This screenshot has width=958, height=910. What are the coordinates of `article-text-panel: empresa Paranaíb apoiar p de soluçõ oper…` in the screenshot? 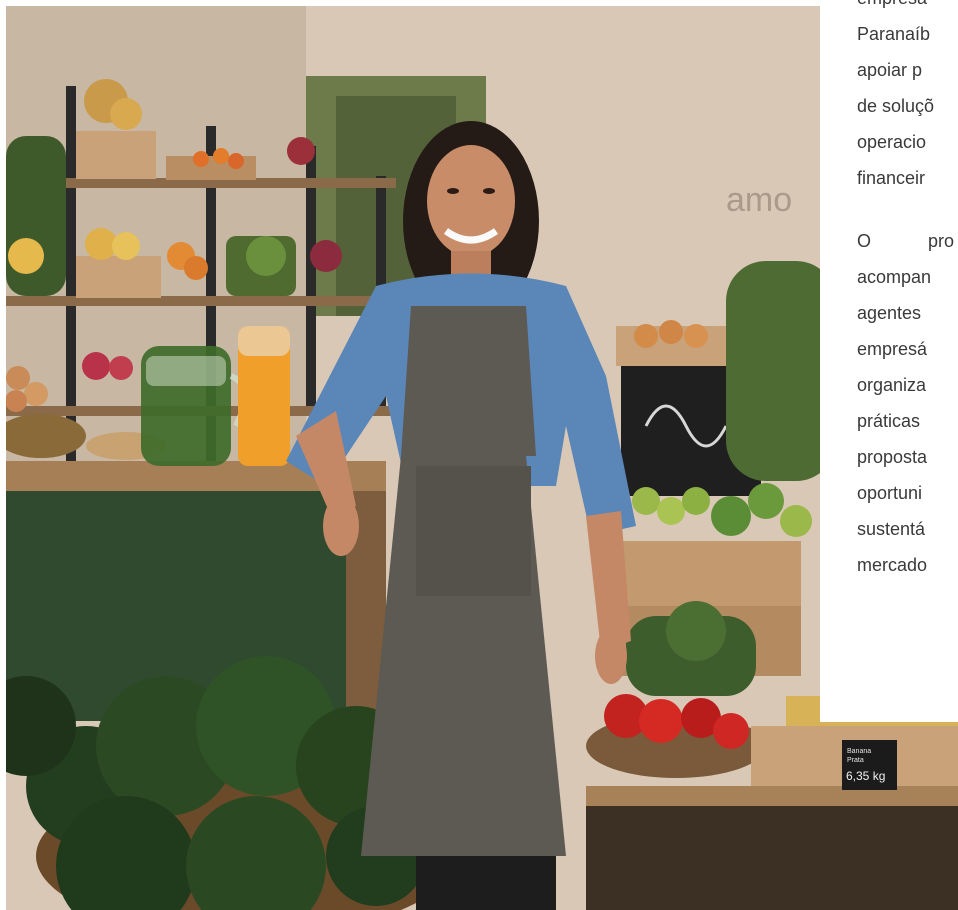 It's located at (889, 361).